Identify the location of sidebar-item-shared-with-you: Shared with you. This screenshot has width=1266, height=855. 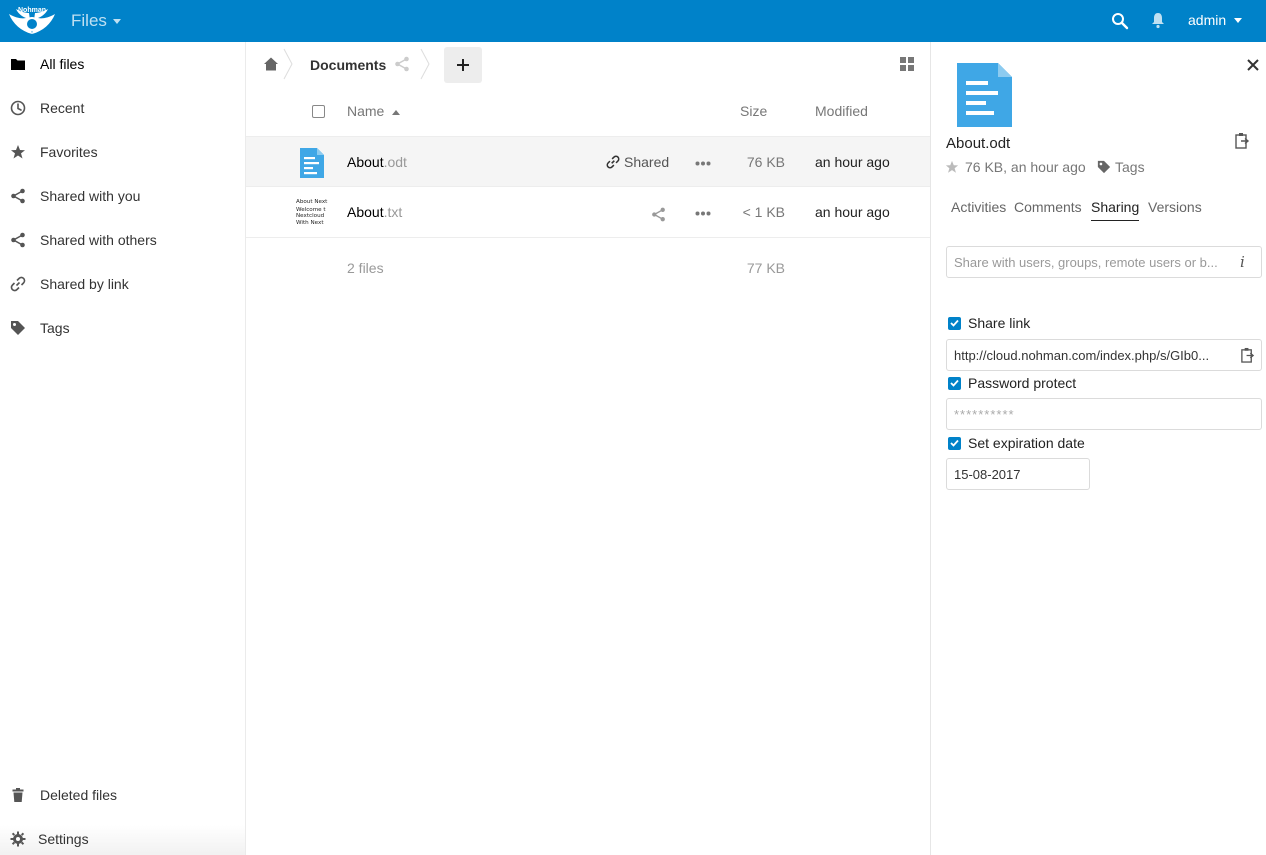
(122, 196).